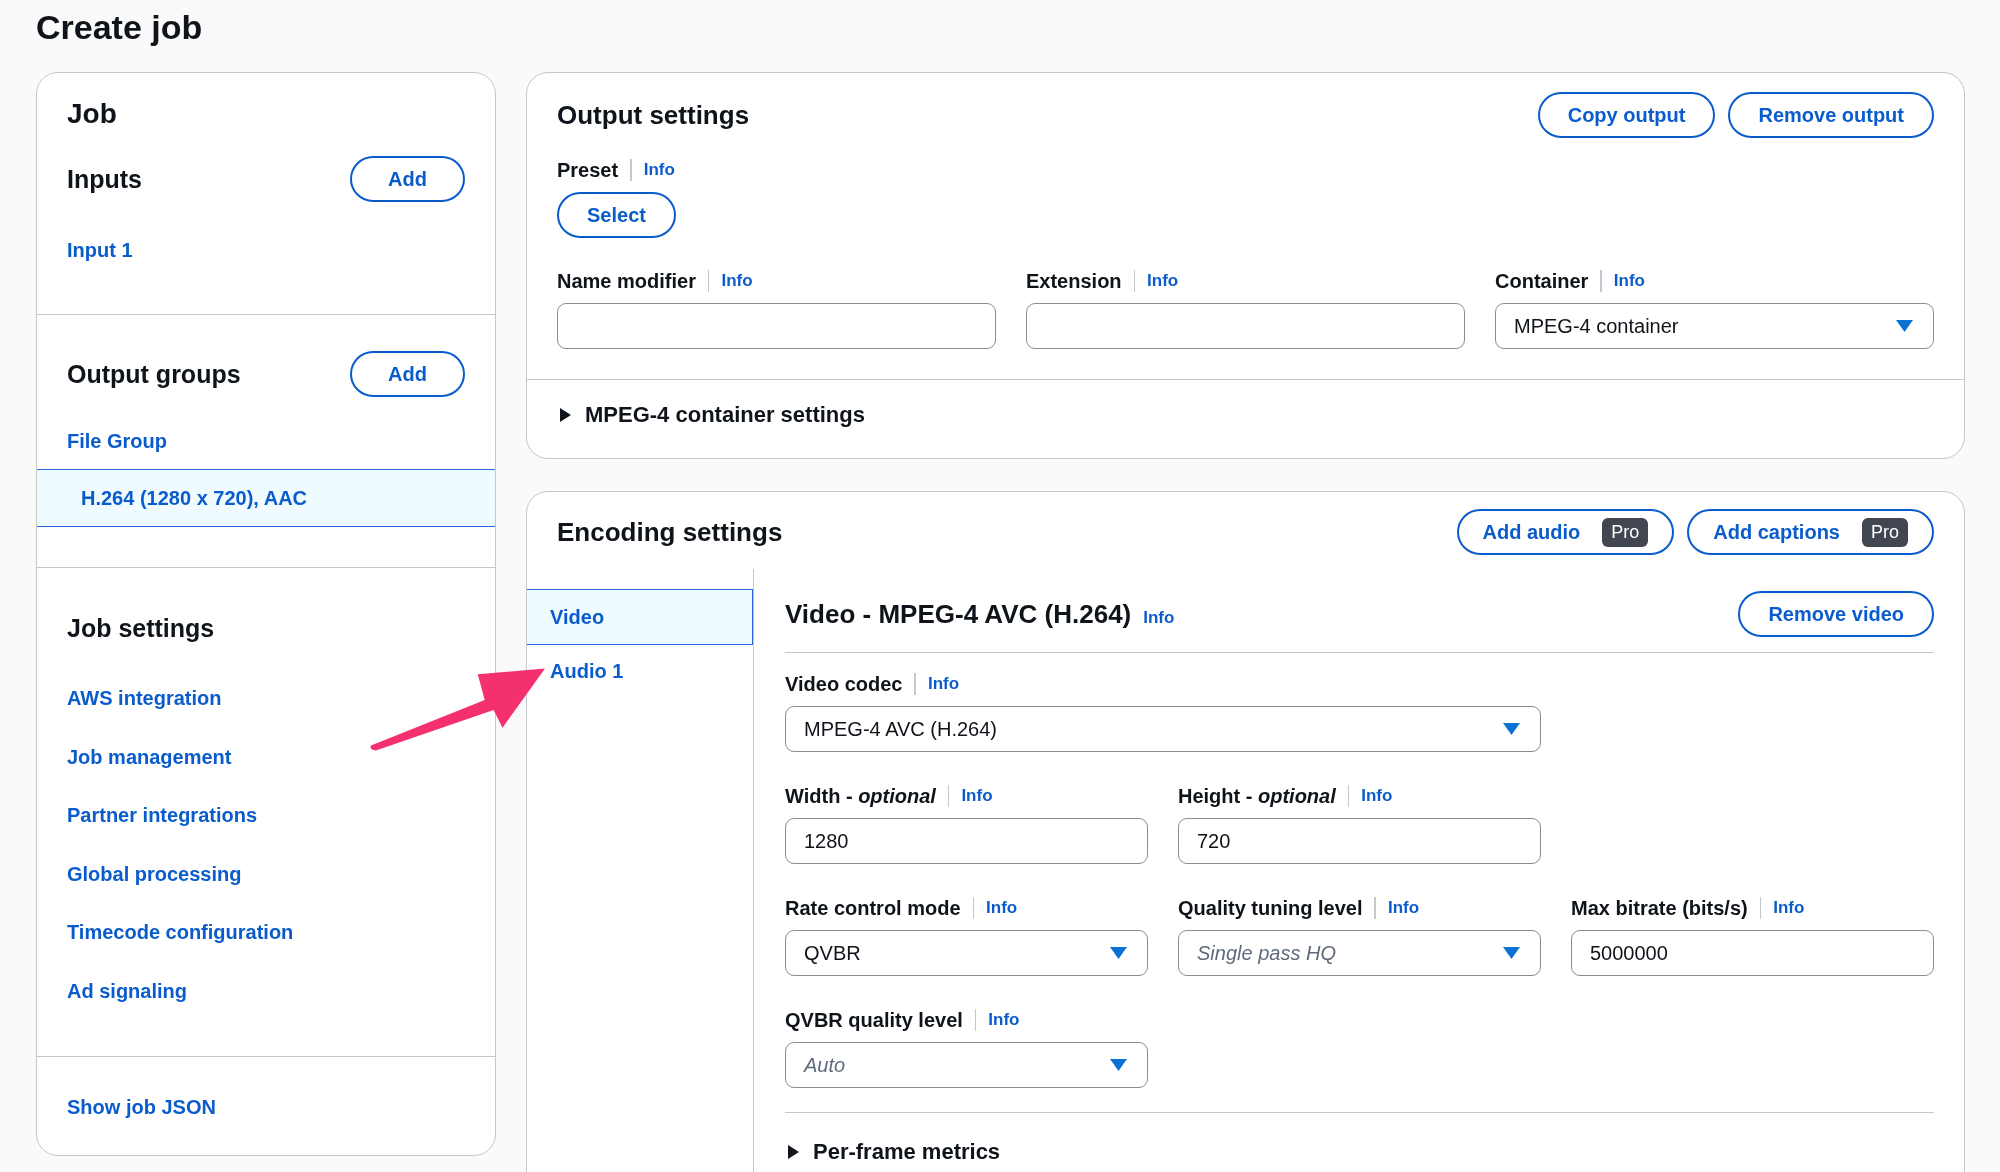  What do you see at coordinates (966, 841) in the screenshot?
I see `input-field: 1280` at bounding box center [966, 841].